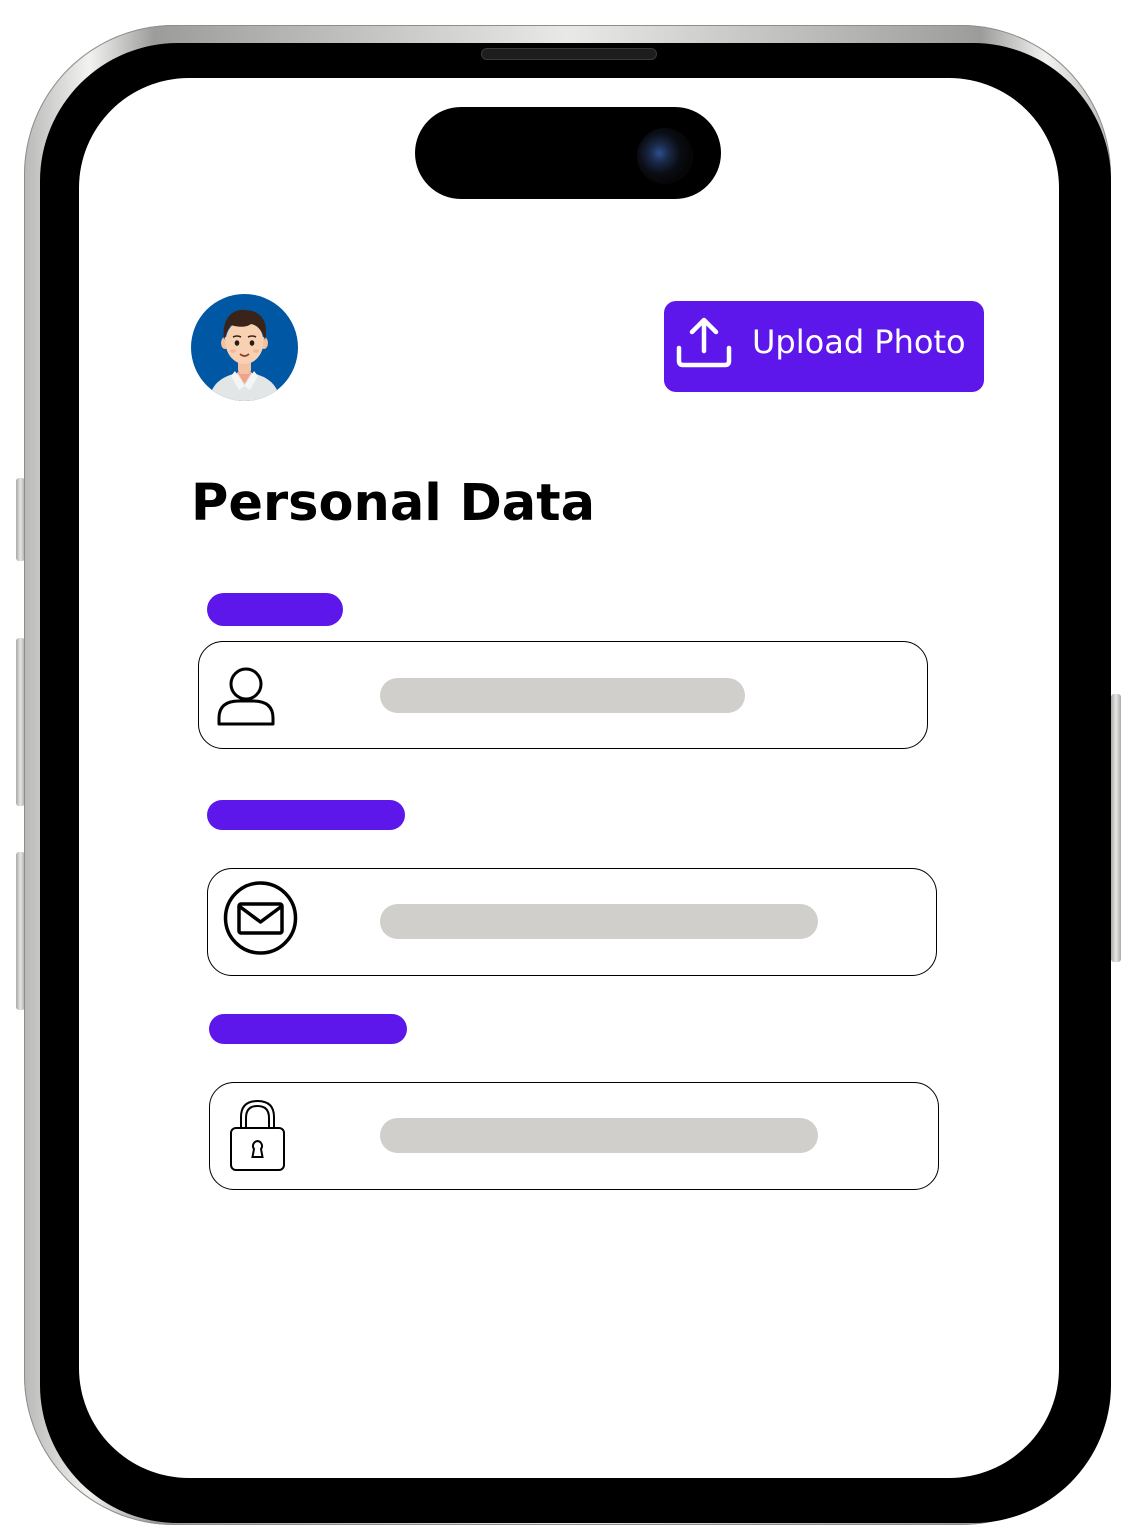  What do you see at coordinates (1116, 828) in the screenshot?
I see `power-button` at bounding box center [1116, 828].